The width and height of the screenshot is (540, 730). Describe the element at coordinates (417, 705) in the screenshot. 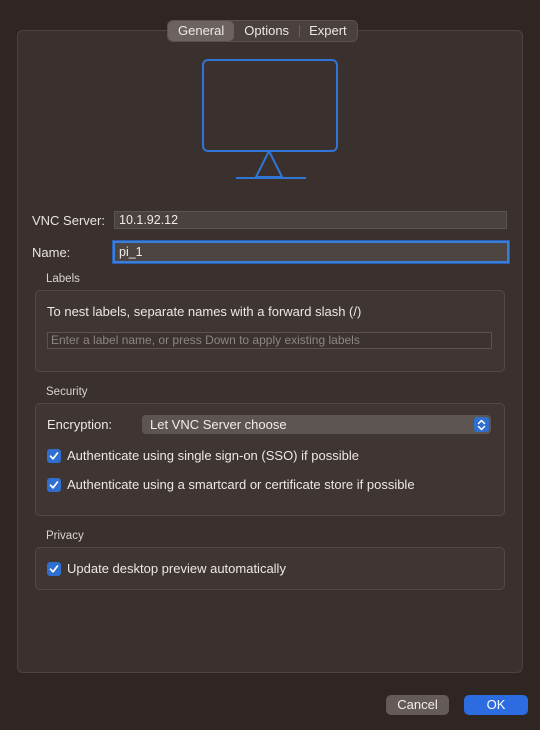

I see `cancel-button: Cancel` at that location.